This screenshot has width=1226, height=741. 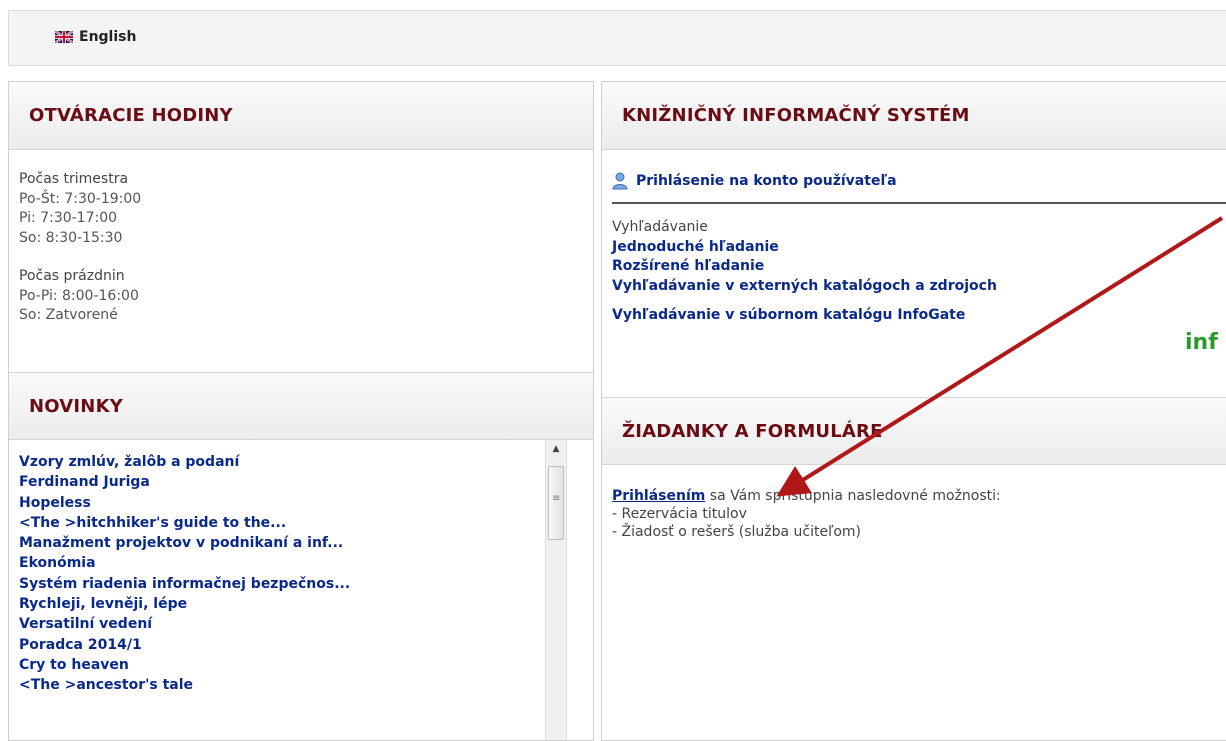 What do you see at coordinates (556, 451) in the screenshot?
I see `scroll-up-arrow-icon: ▲` at bounding box center [556, 451].